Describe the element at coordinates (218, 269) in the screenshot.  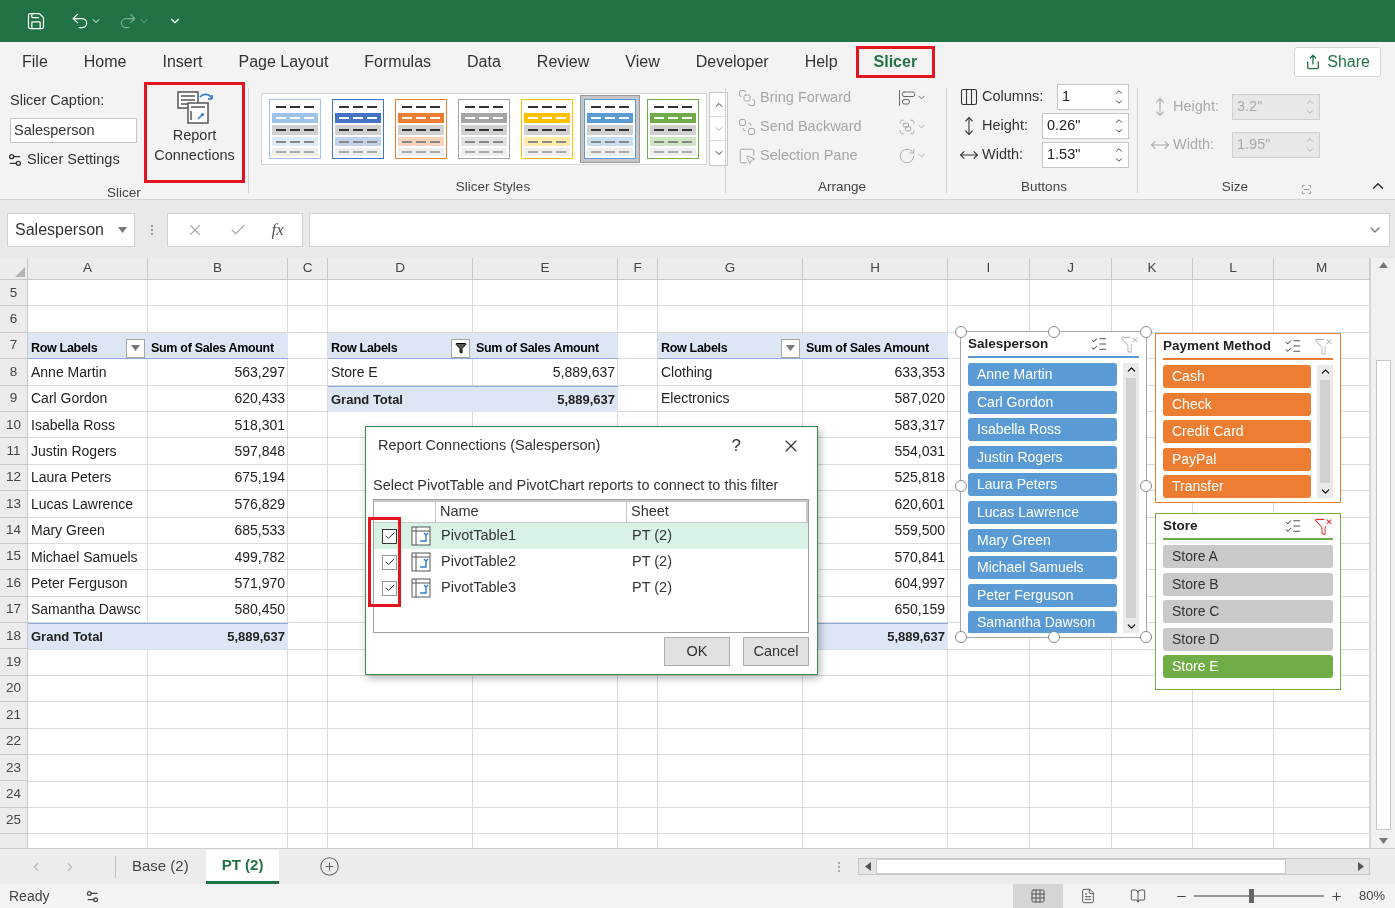
I see `column-header: B` at that location.